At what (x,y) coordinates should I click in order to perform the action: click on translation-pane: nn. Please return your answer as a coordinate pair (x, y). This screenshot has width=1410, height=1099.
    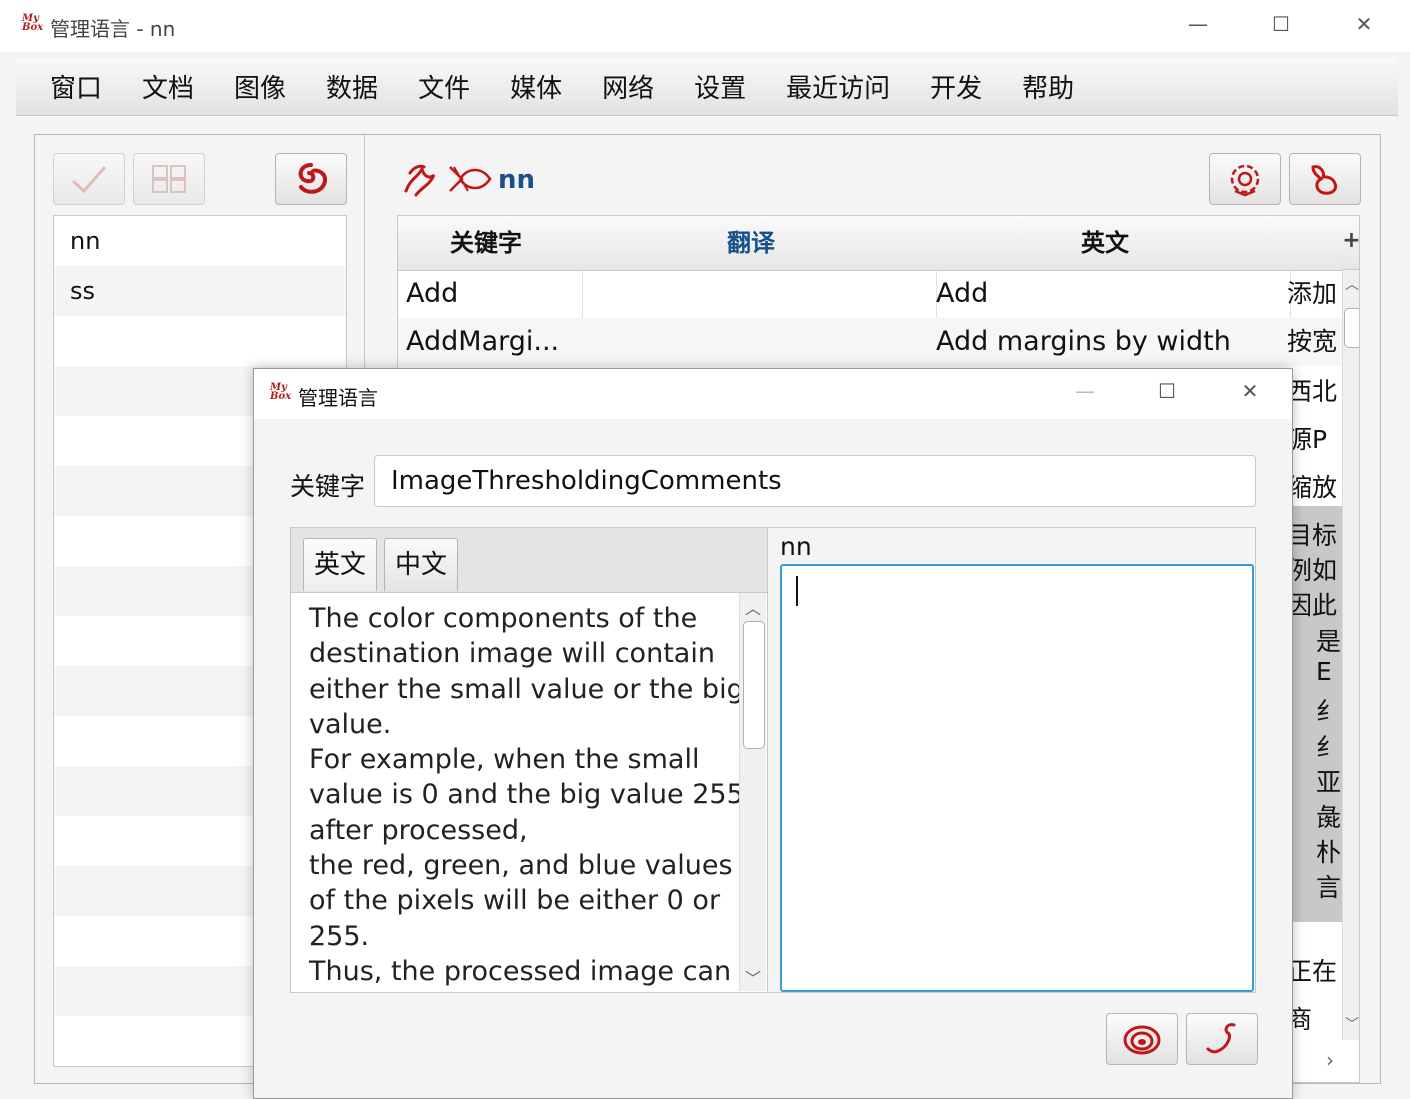
    Looking at the image, I should click on (1012, 760).